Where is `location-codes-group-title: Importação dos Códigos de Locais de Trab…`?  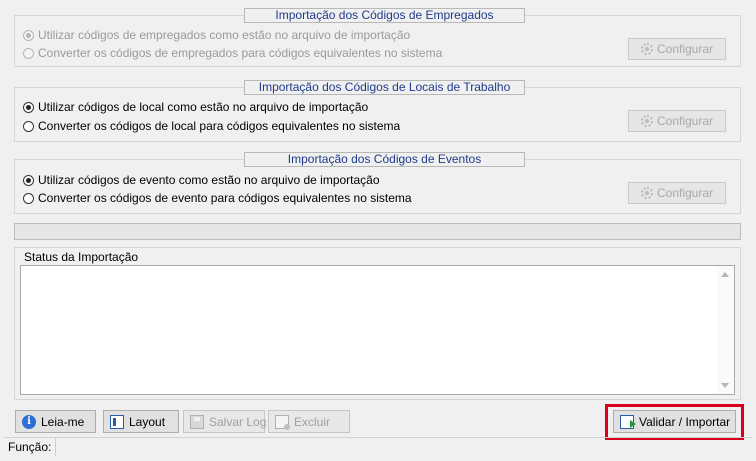
location-codes-group-title: Importação dos Códigos de Locais de Trab… is located at coordinates (384, 87).